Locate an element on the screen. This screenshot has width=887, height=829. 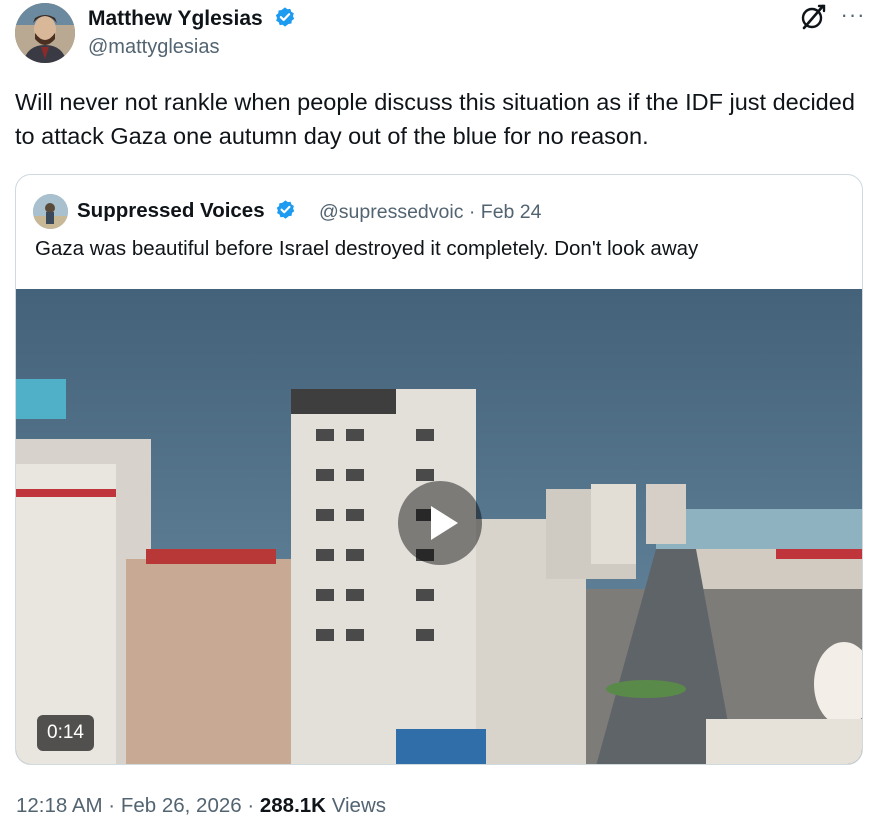
quoted-author-avatar is located at coordinates (50, 211).